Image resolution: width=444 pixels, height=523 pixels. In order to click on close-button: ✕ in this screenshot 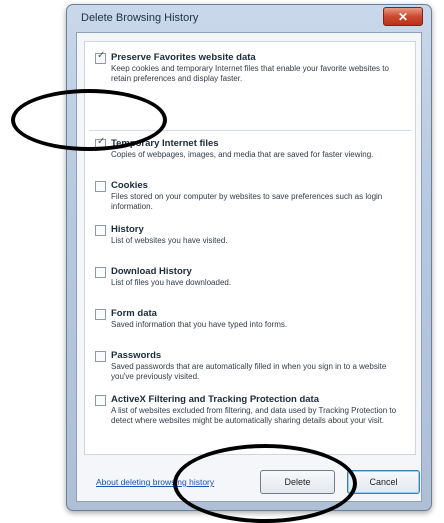, I will do `click(403, 16)`.